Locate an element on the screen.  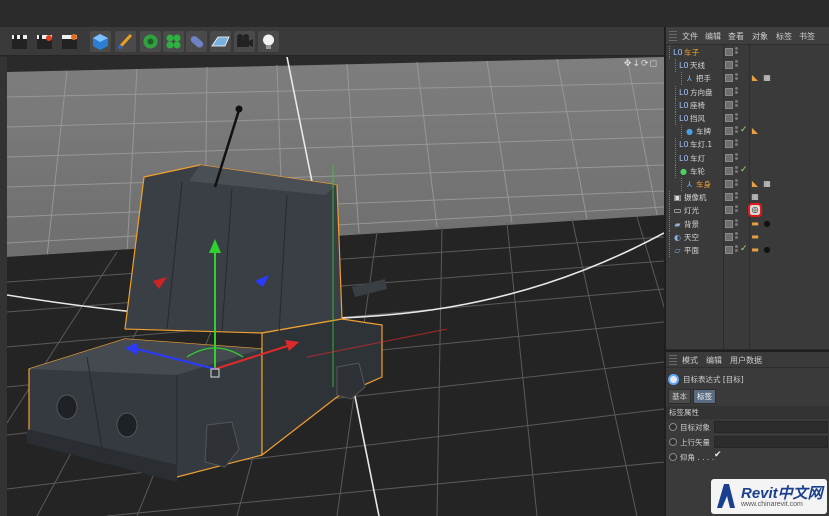
floor-button is located at coordinates (220, 41).